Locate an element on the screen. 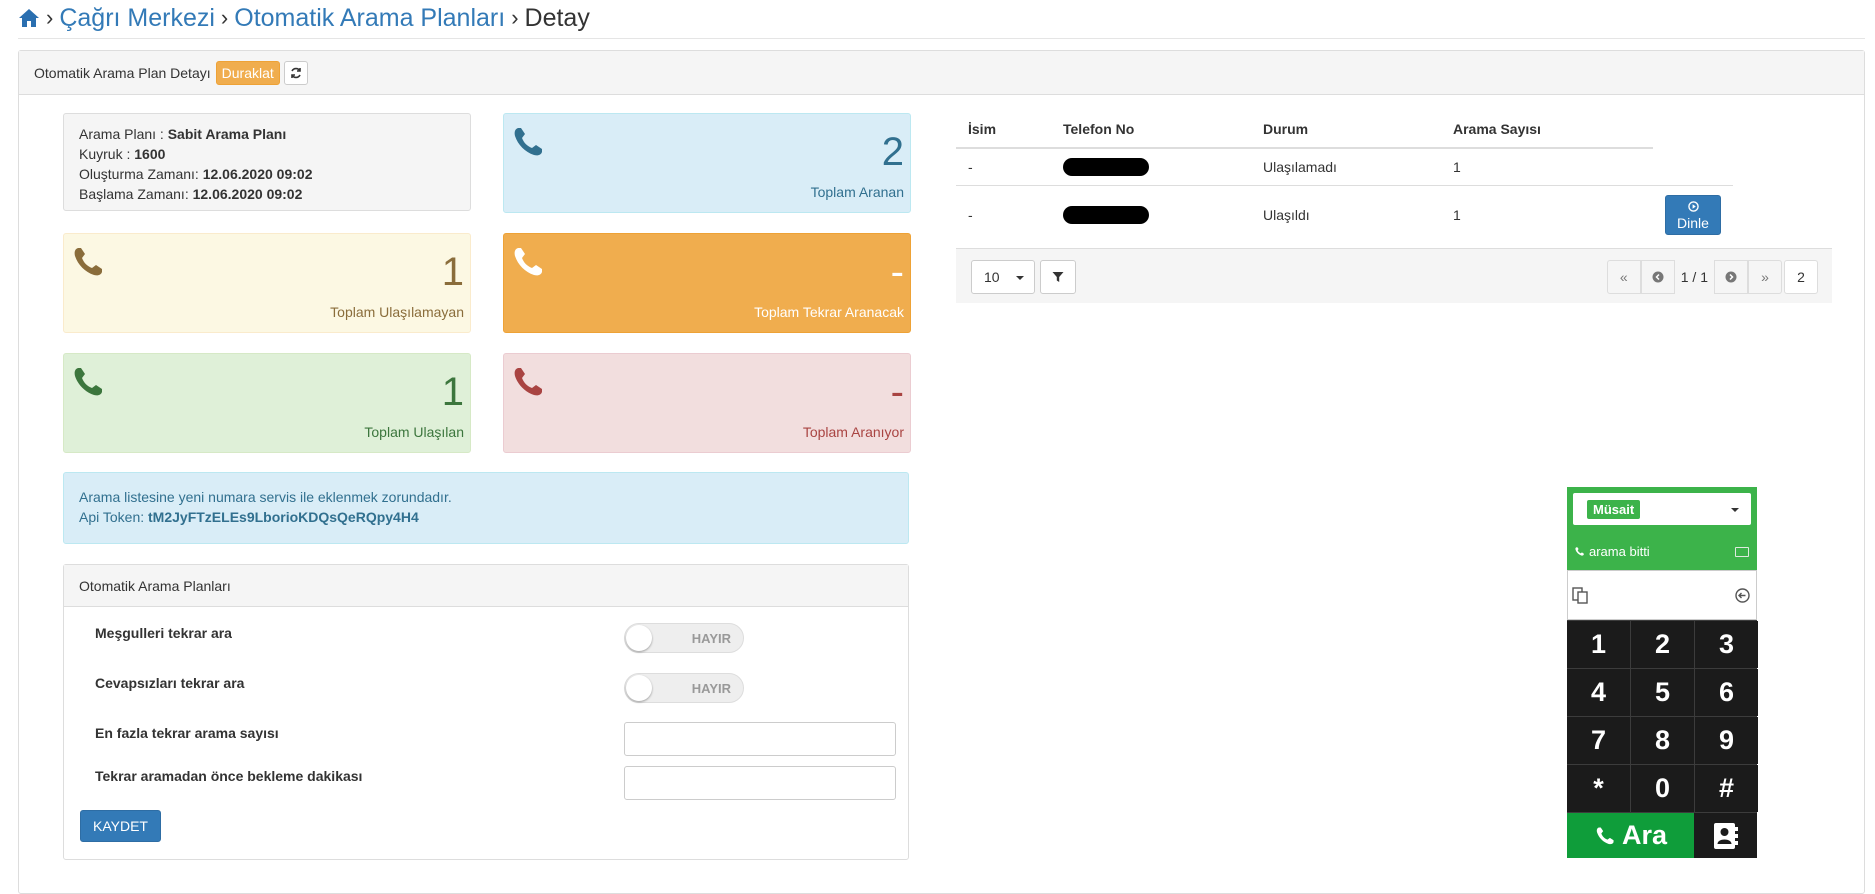 This screenshot has width=1875, height=894. stat-label: Toplam Ulaşılan is located at coordinates (414, 432).